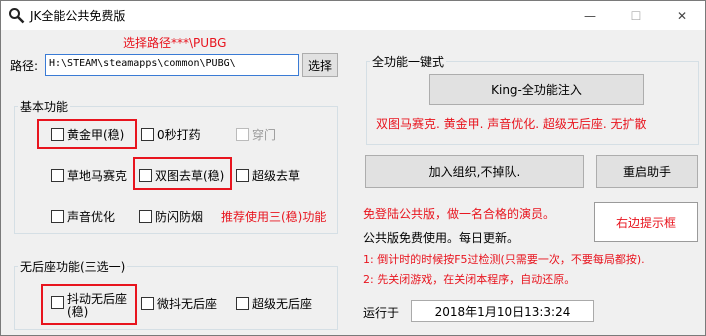  I want to click on browse-button: 选择, so click(320, 65).